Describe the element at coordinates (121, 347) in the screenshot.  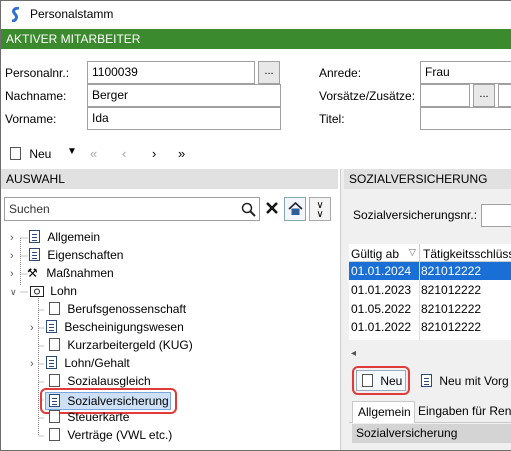
I see `tree-item-kurzarbeitergeld: Kurzarbeitergeld (KUG)` at that location.